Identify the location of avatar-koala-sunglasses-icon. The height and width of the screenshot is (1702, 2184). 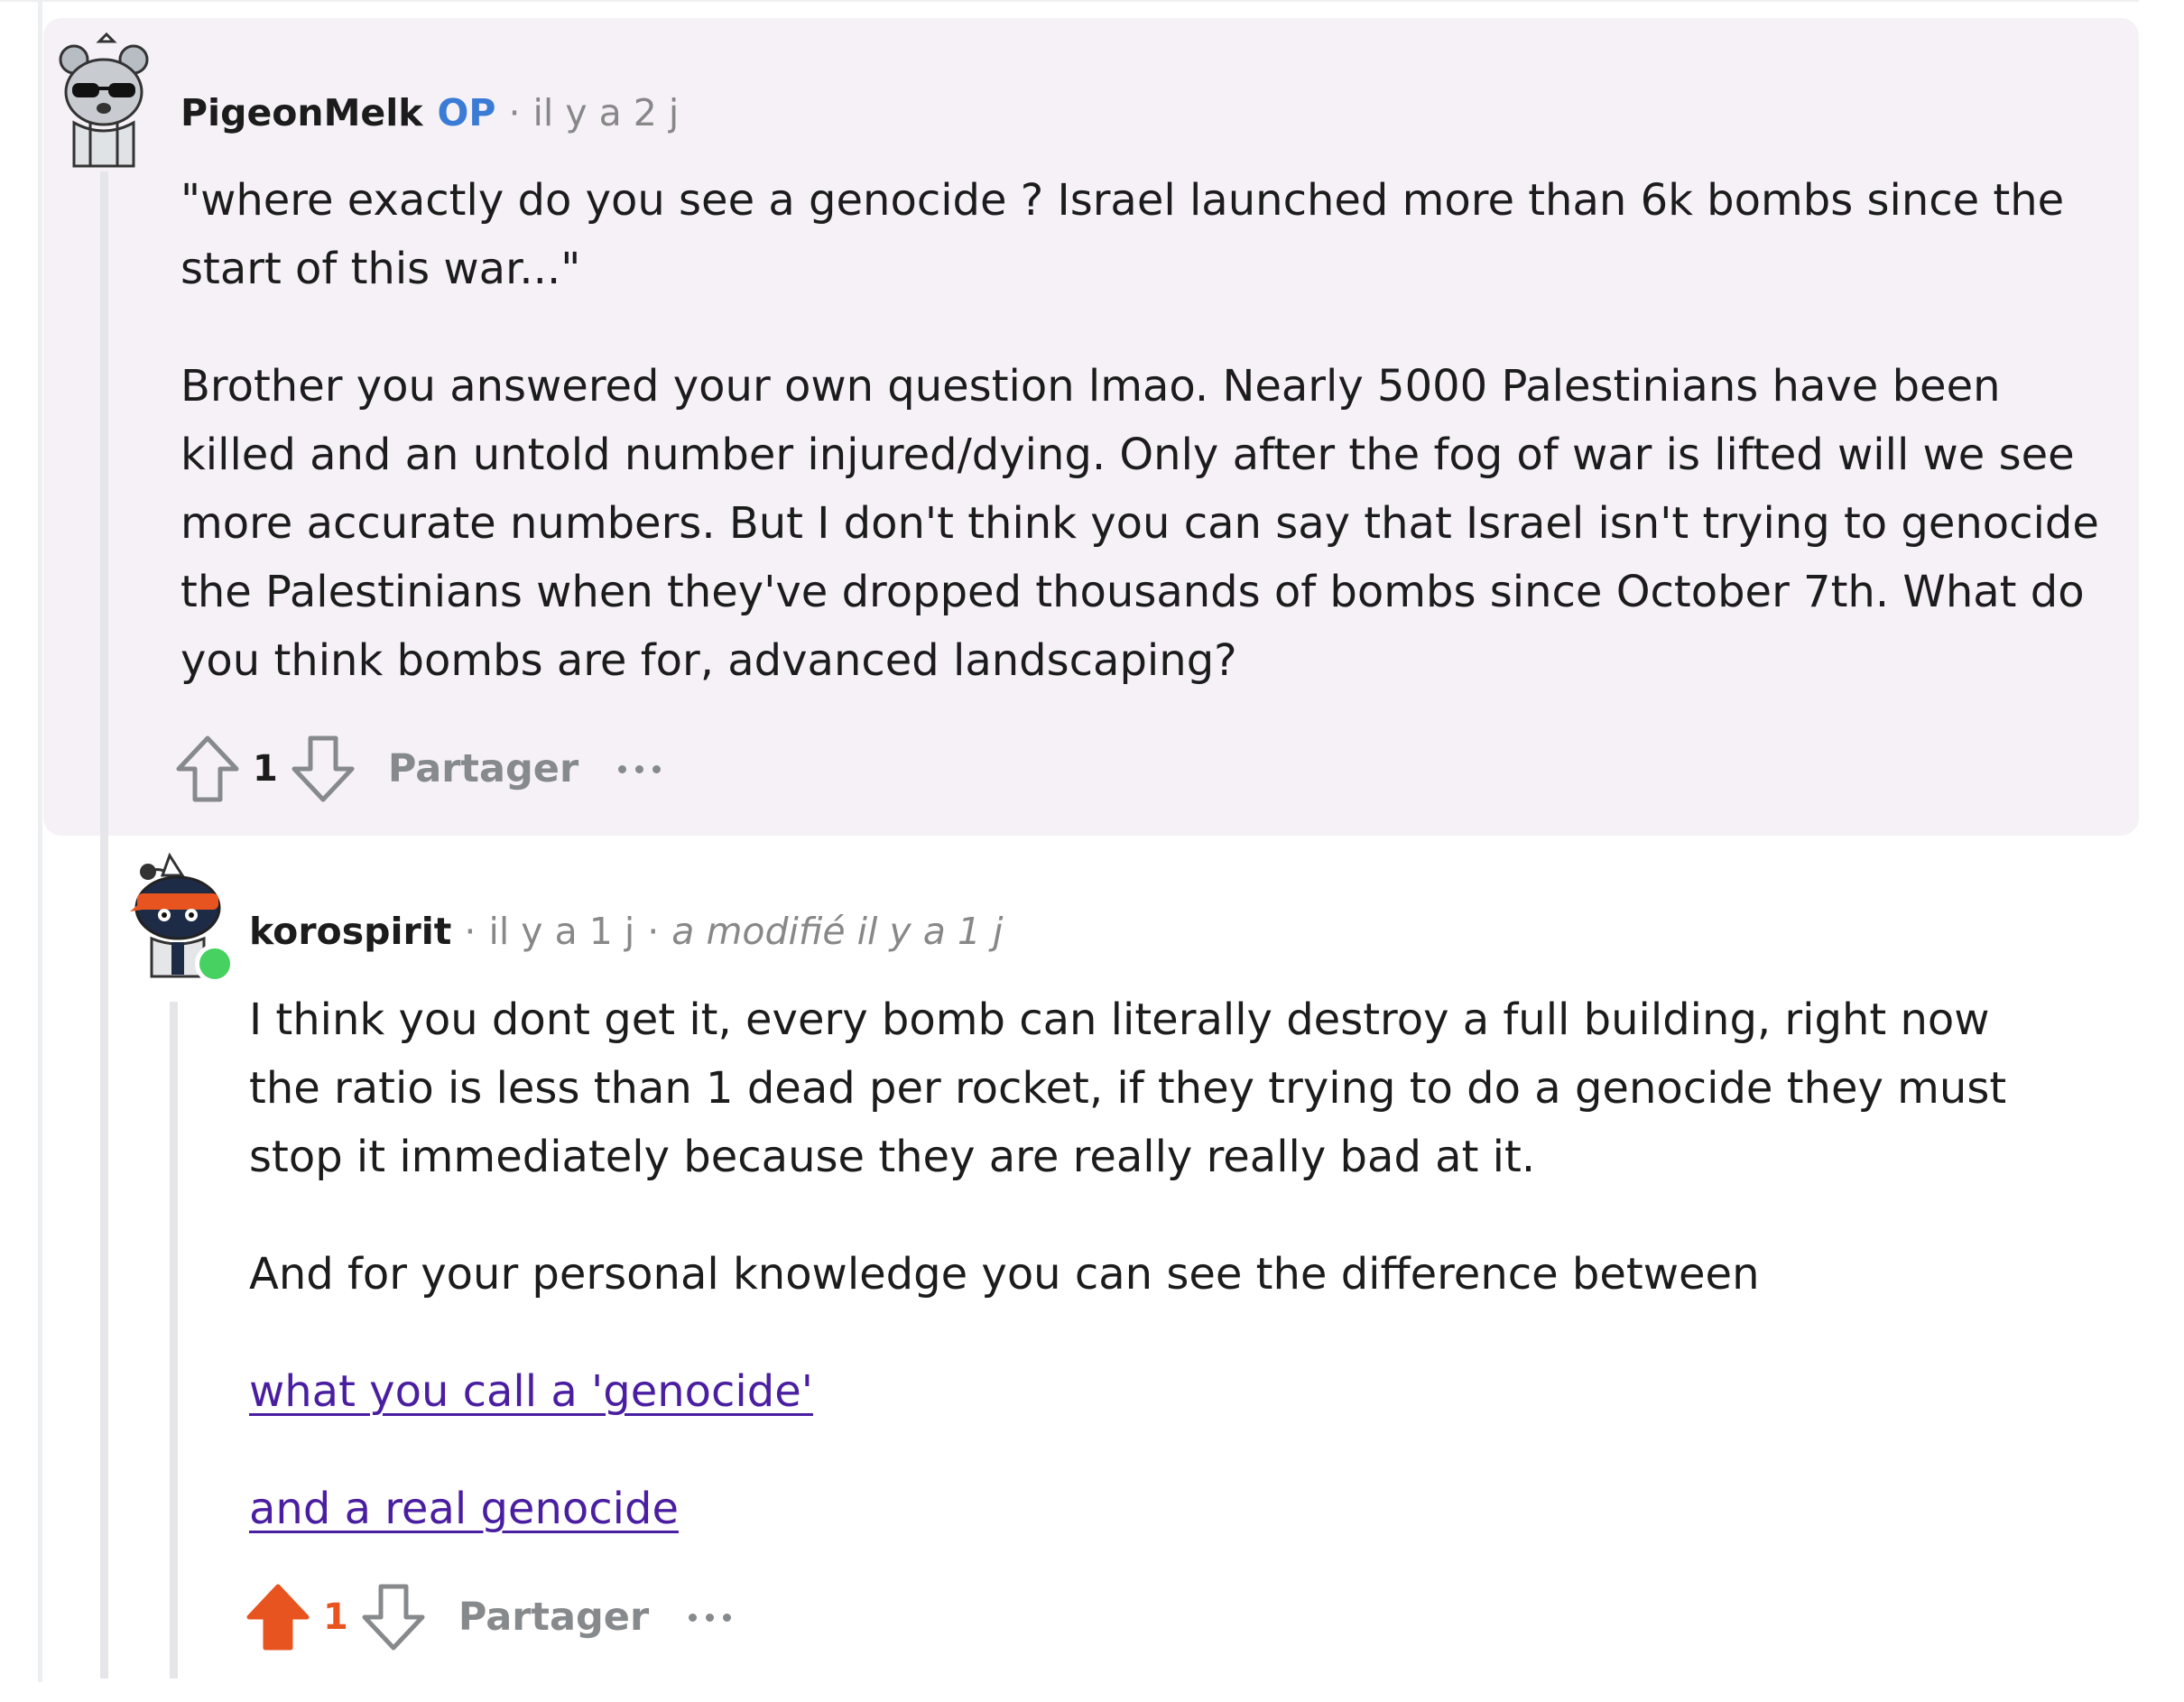
(103, 100).